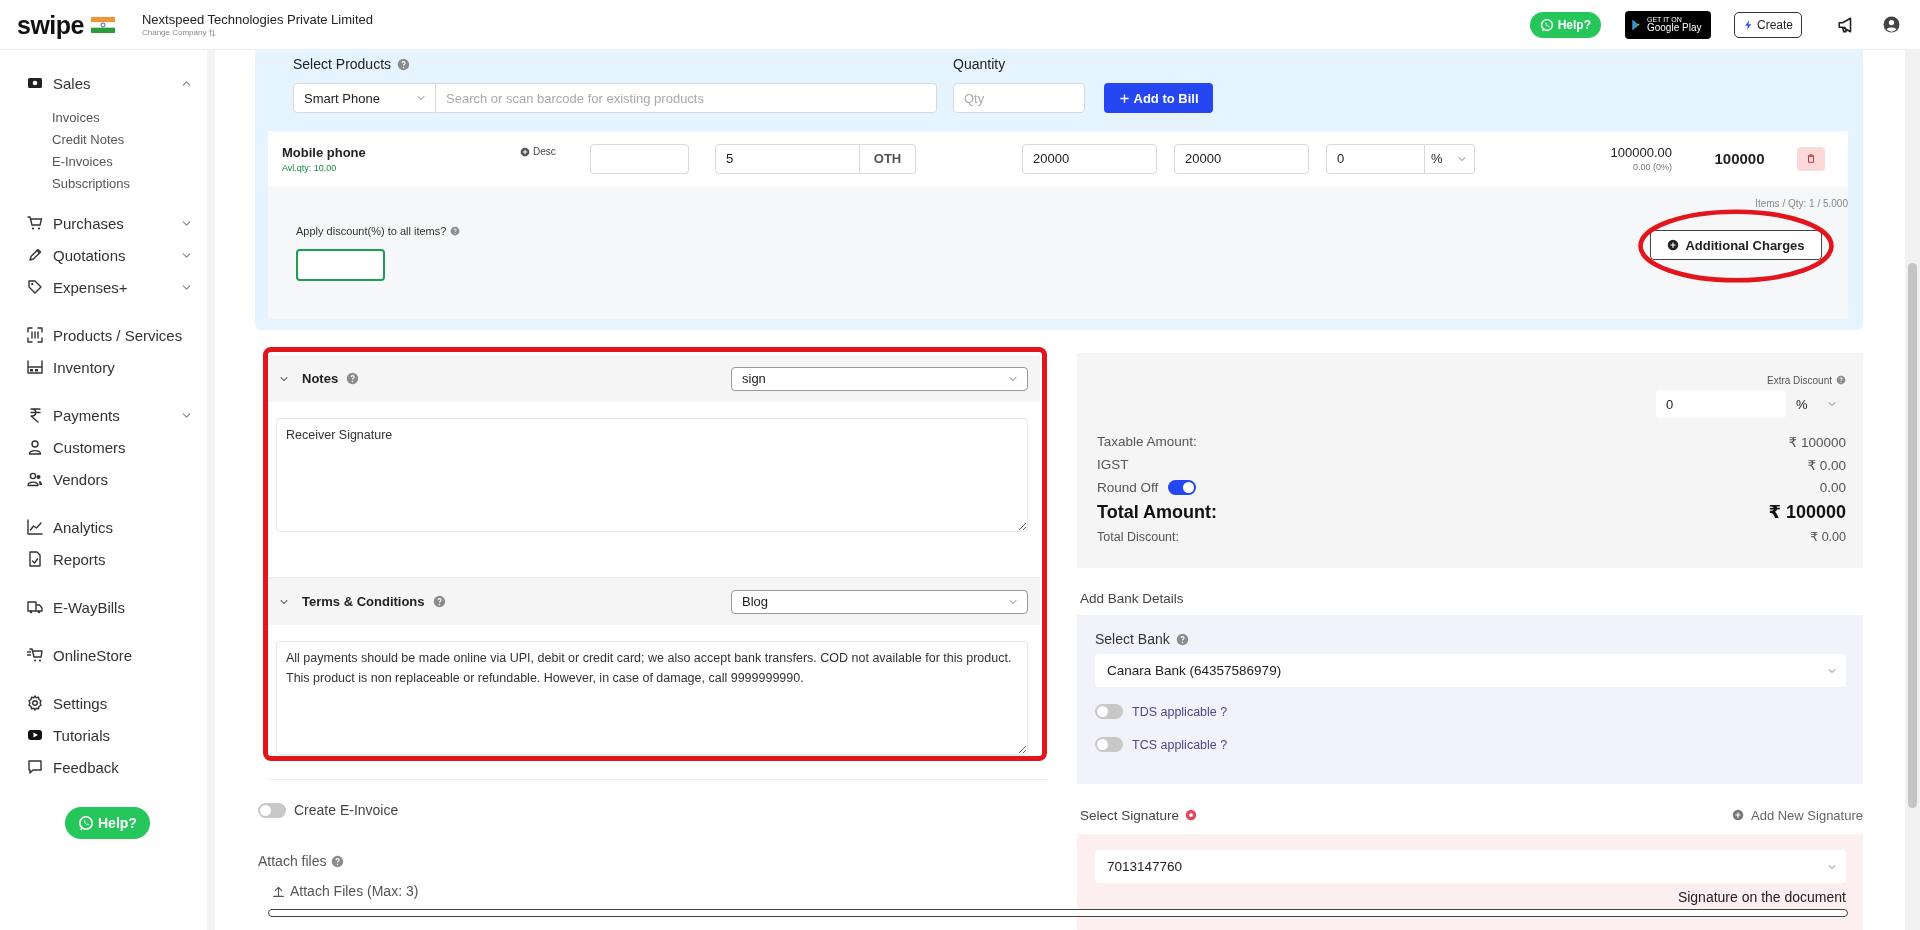 The image size is (1920, 930). I want to click on scrollbar, so click(1912, 490).